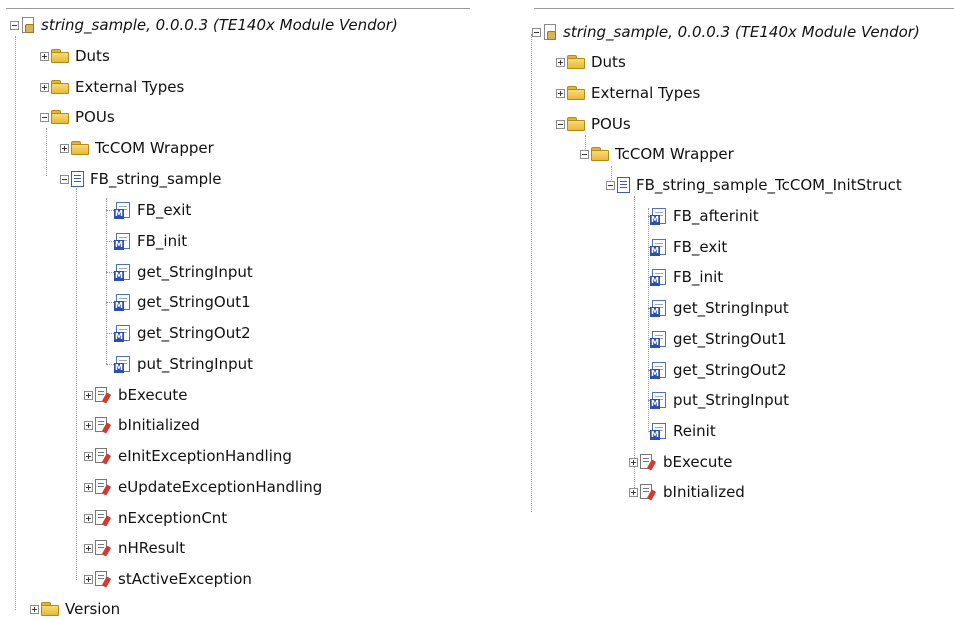  What do you see at coordinates (153, 395) in the screenshot?
I see `tree-node-label: bExecute` at bounding box center [153, 395].